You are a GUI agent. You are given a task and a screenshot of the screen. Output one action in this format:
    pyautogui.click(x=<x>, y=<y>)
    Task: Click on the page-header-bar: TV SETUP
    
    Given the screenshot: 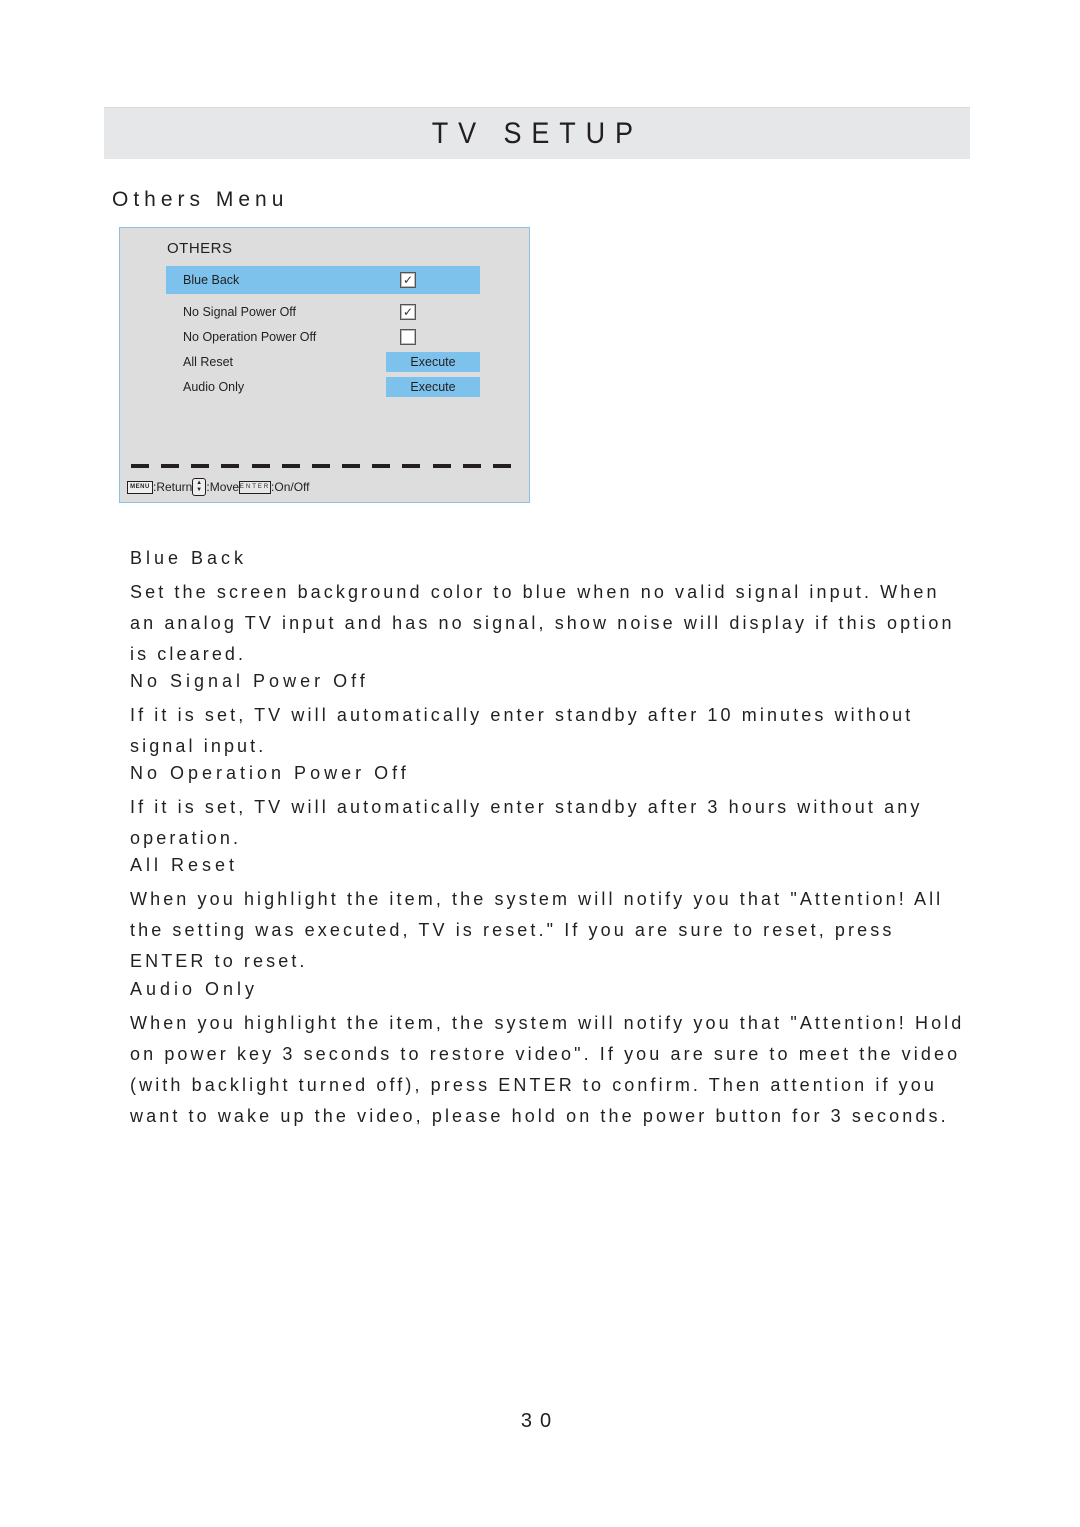 What is the action you would take?
    pyautogui.click(x=537, y=133)
    